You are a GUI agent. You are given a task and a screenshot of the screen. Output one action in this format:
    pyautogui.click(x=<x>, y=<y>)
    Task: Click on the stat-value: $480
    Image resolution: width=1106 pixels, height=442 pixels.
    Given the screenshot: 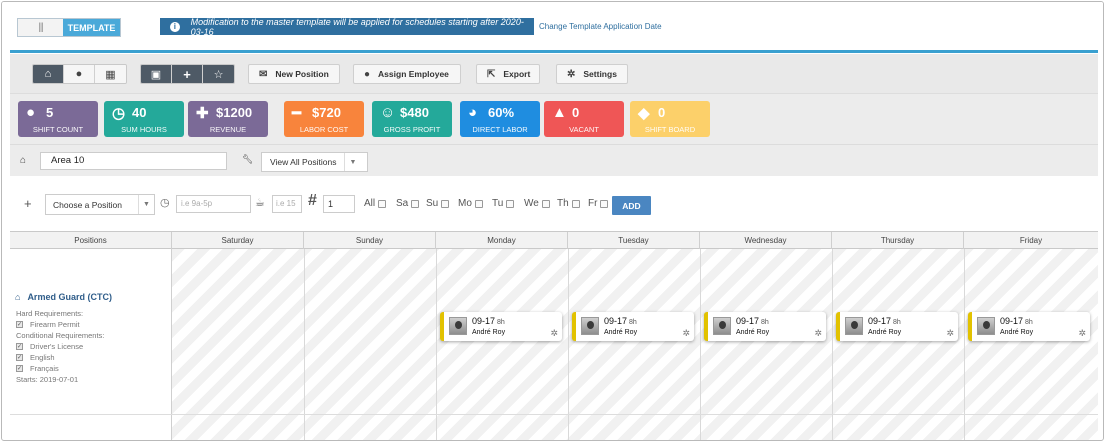 What is the action you would take?
    pyautogui.click(x=414, y=112)
    